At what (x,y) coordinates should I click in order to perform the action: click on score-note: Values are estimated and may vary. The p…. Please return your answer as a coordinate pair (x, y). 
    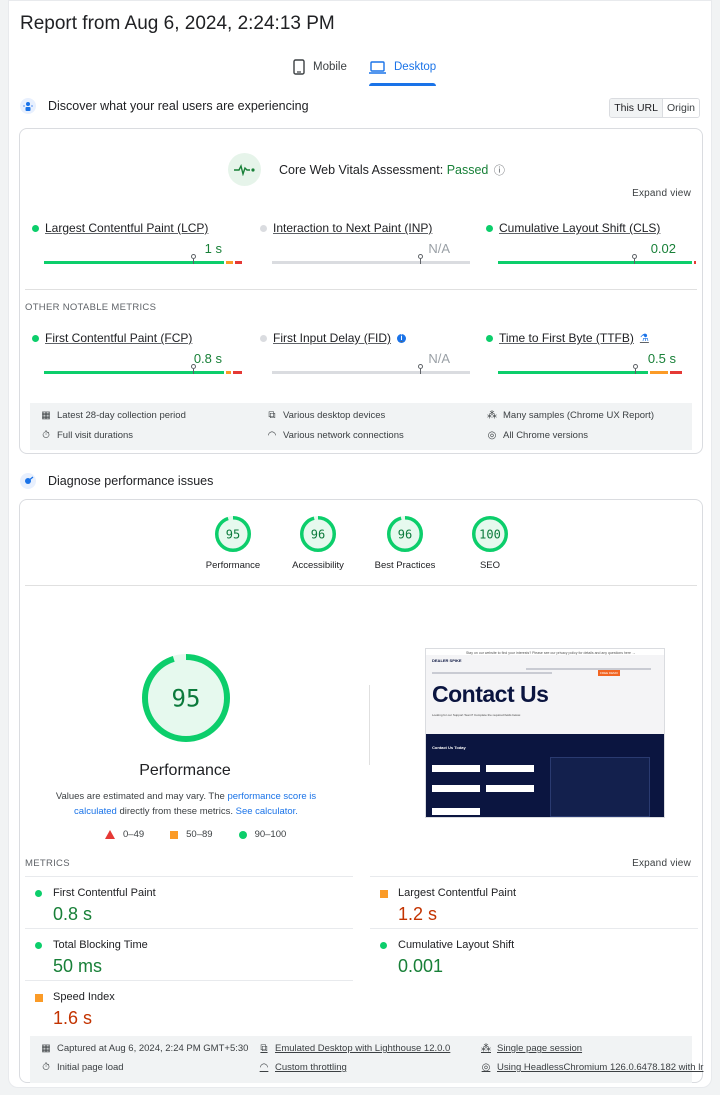
    Looking at the image, I should click on (186, 804).